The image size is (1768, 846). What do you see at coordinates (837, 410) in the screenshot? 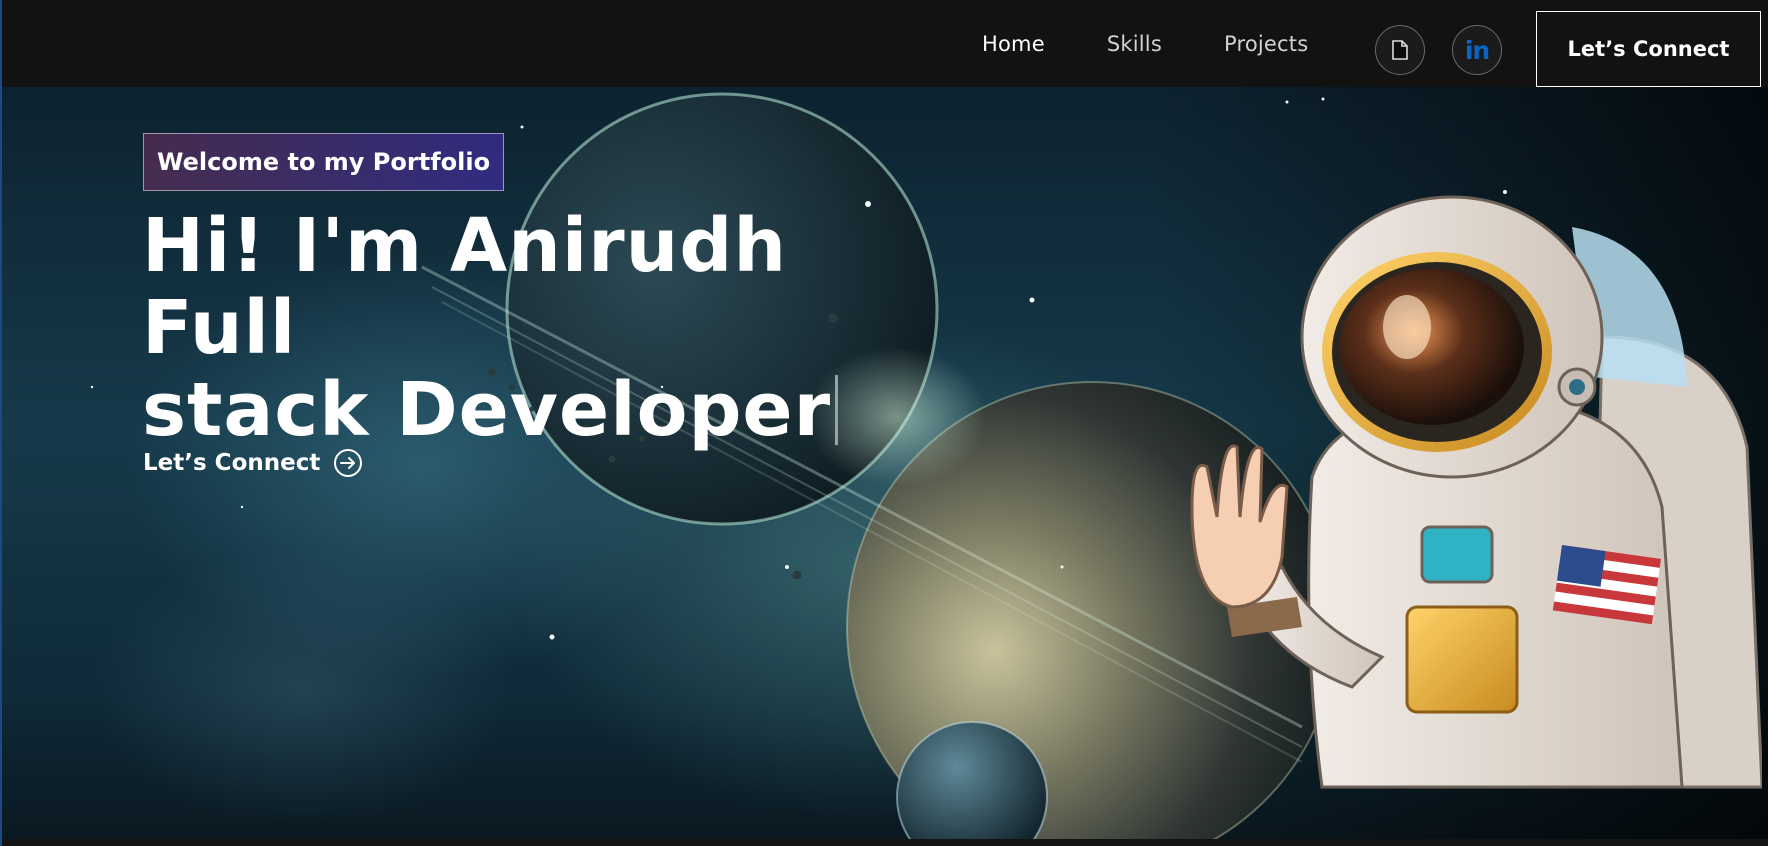
I see `typing-cursor` at bounding box center [837, 410].